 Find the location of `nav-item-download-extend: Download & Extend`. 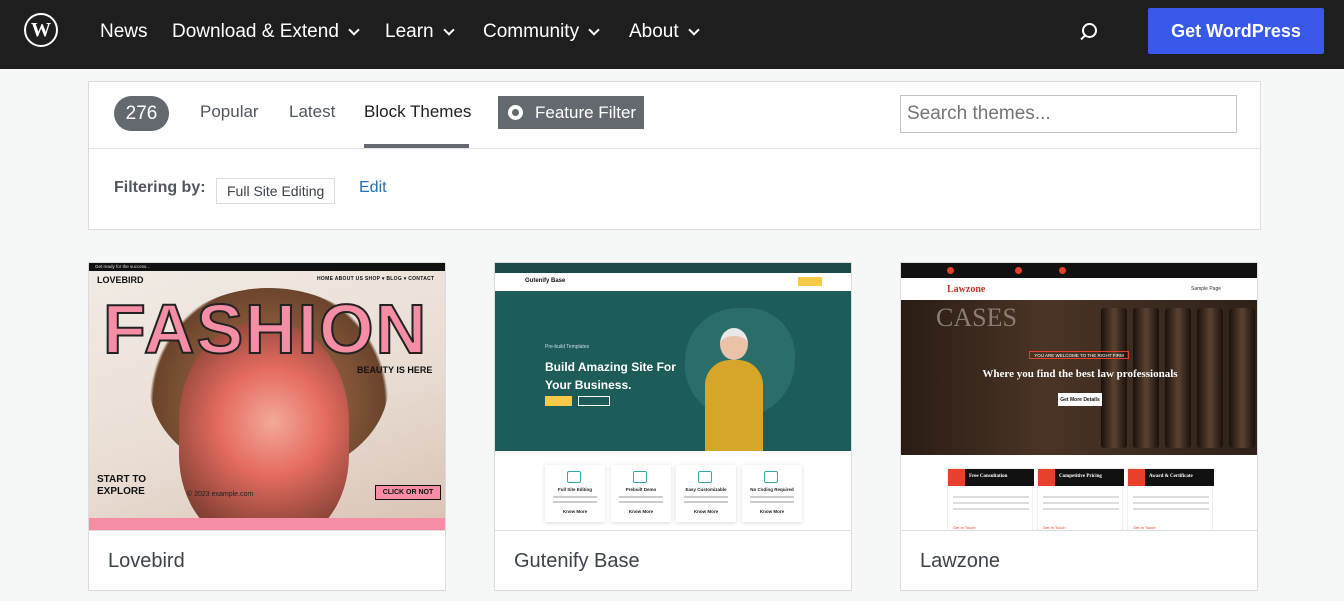

nav-item-download-extend: Download & Extend is located at coordinates (266, 32).